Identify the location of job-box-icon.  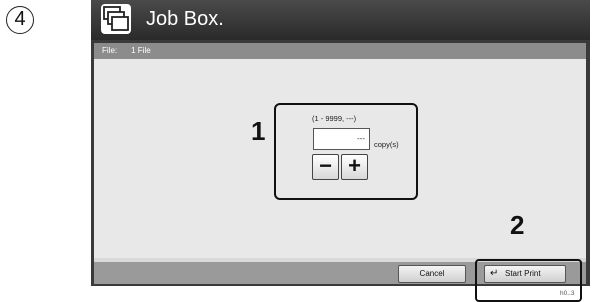
(116, 19).